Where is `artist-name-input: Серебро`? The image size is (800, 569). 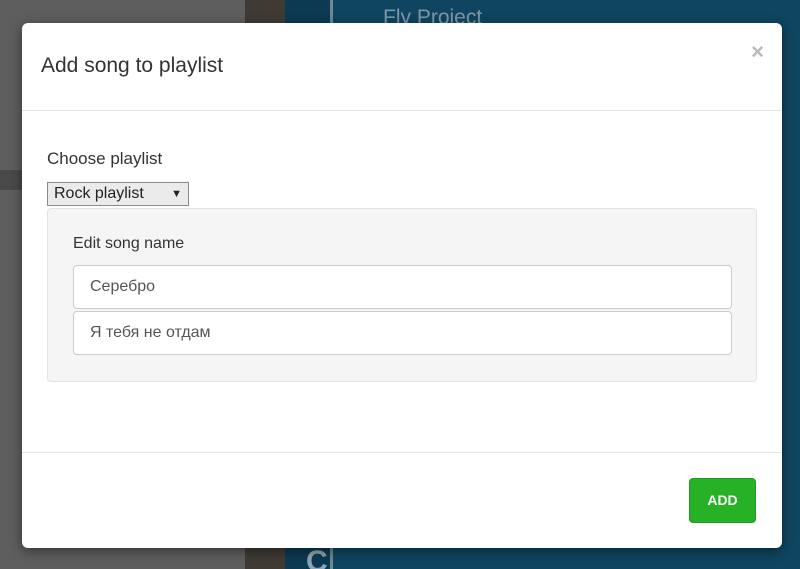
artist-name-input: Серебро is located at coordinates (402, 287).